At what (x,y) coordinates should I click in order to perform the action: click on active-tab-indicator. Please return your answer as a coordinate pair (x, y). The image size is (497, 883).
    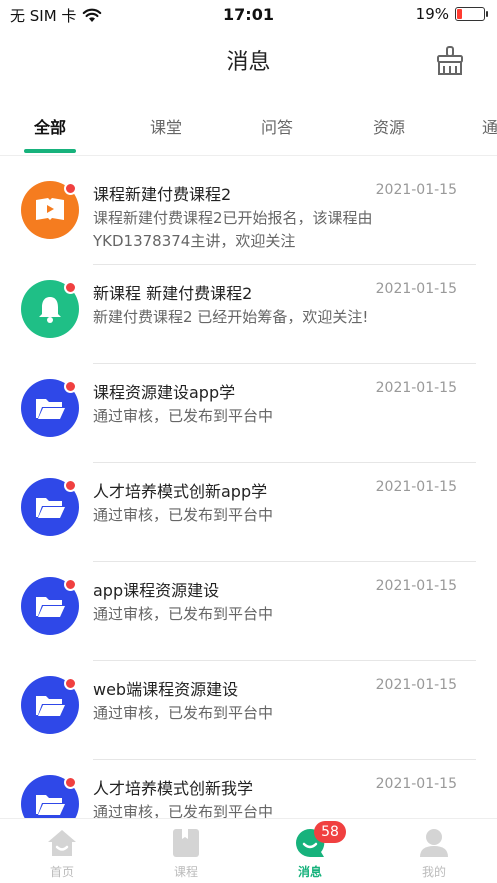
    Looking at the image, I should click on (50, 151).